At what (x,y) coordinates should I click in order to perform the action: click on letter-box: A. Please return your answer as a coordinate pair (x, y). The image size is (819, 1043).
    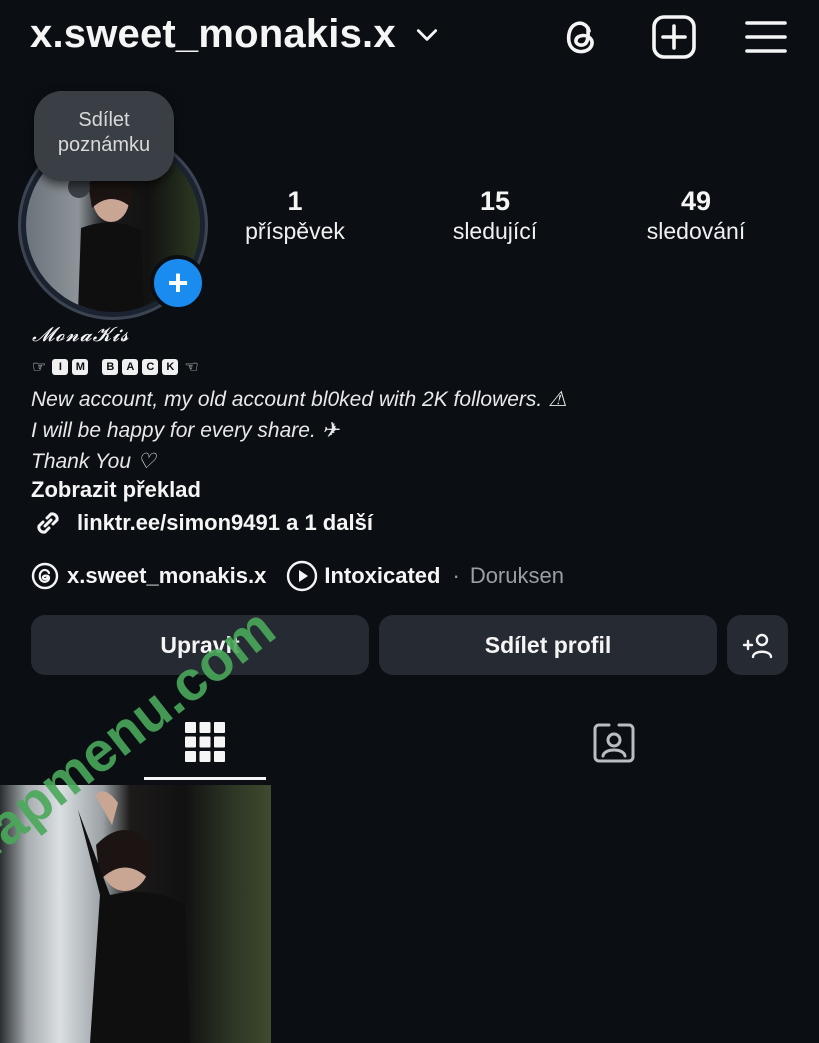
    Looking at the image, I should click on (130, 367).